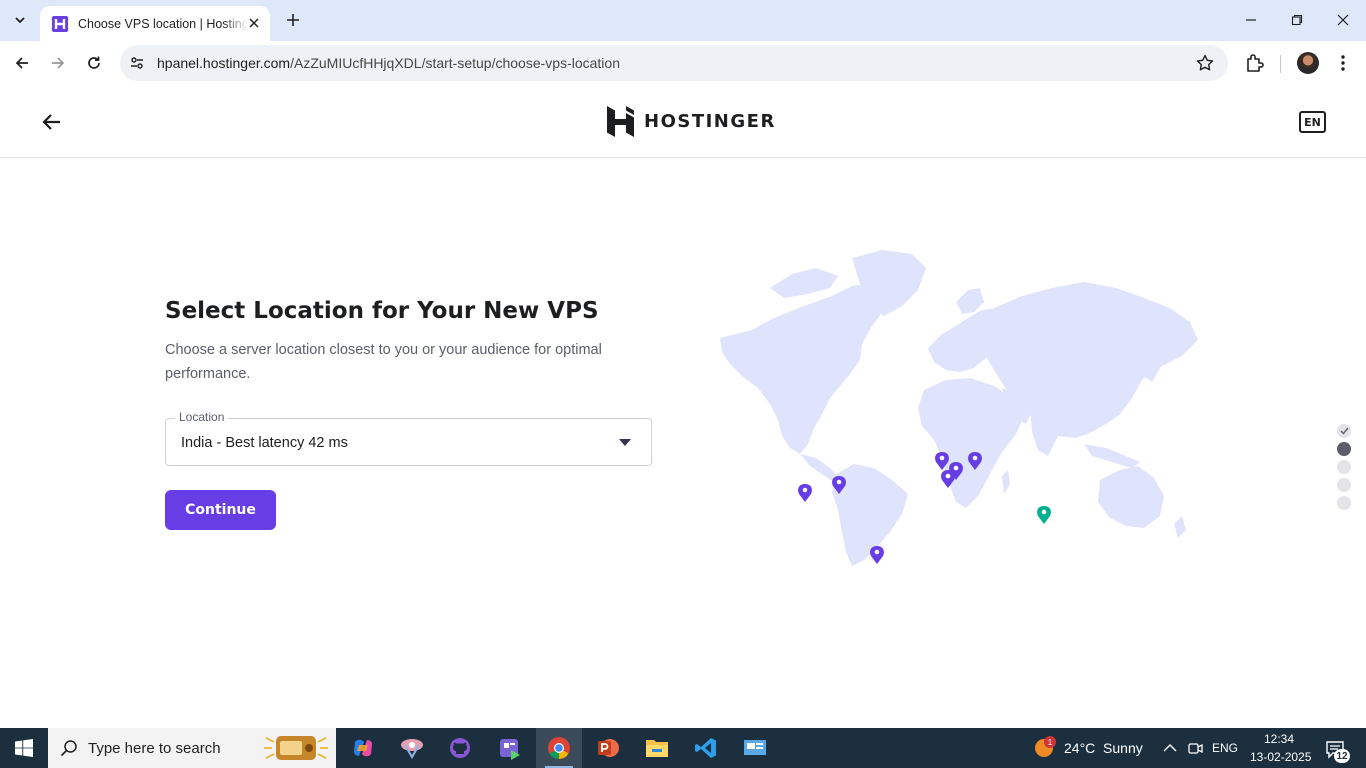 Image resolution: width=1366 pixels, height=768 pixels. What do you see at coordinates (460, 748) in the screenshot?
I see `taskbar-github-icon` at bounding box center [460, 748].